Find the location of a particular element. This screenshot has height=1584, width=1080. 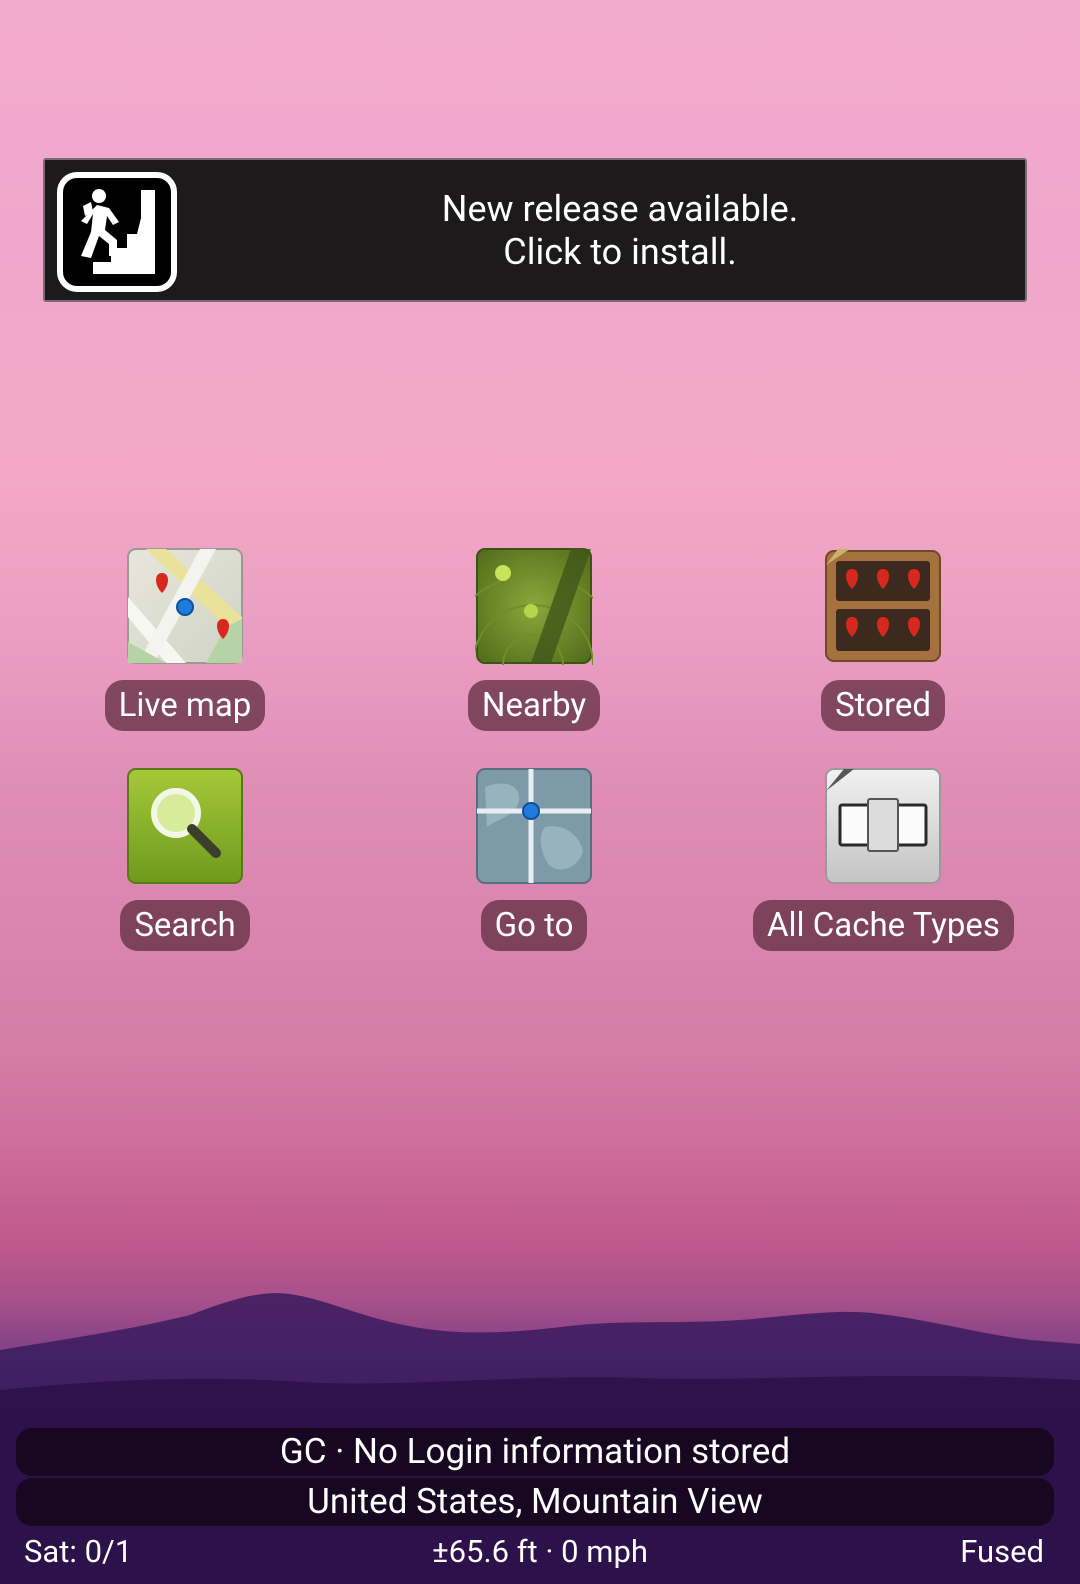

tile-nearby: Nearby is located at coordinates (534, 647).